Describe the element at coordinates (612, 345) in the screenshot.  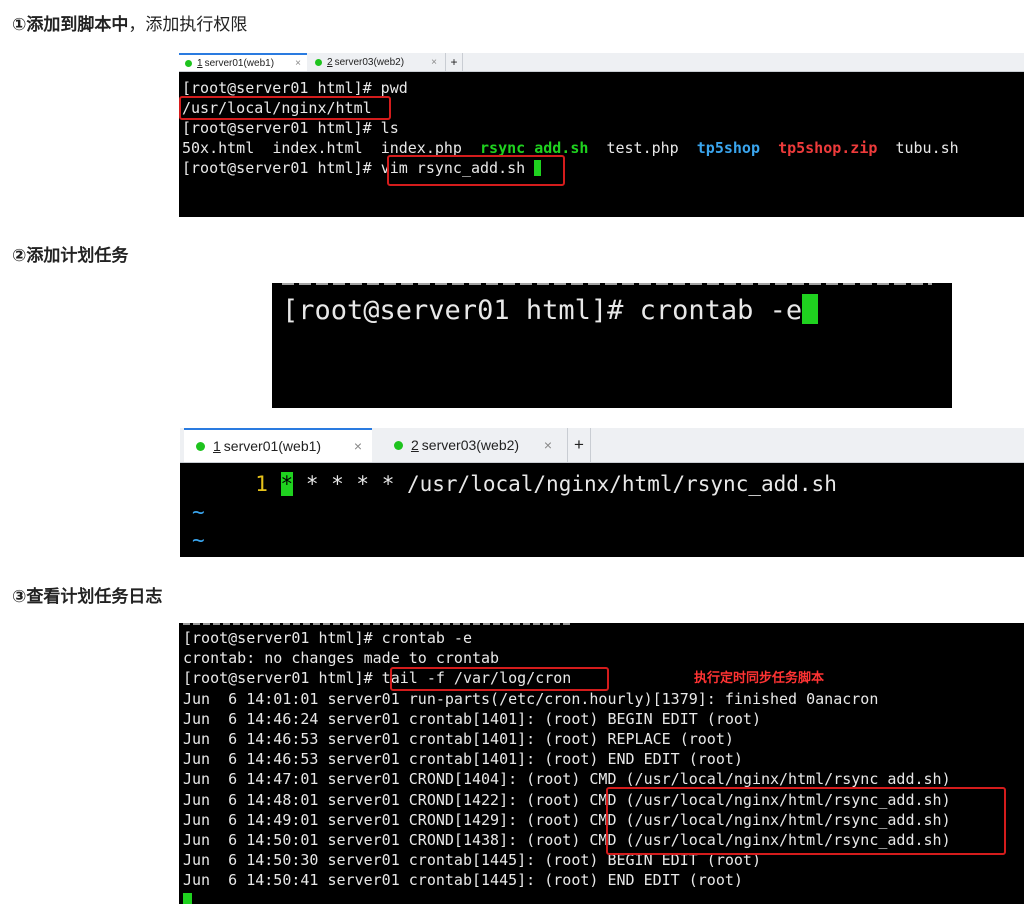
I see `step2-terminal-zoom: [root@server01 html]# crontab -e` at that location.